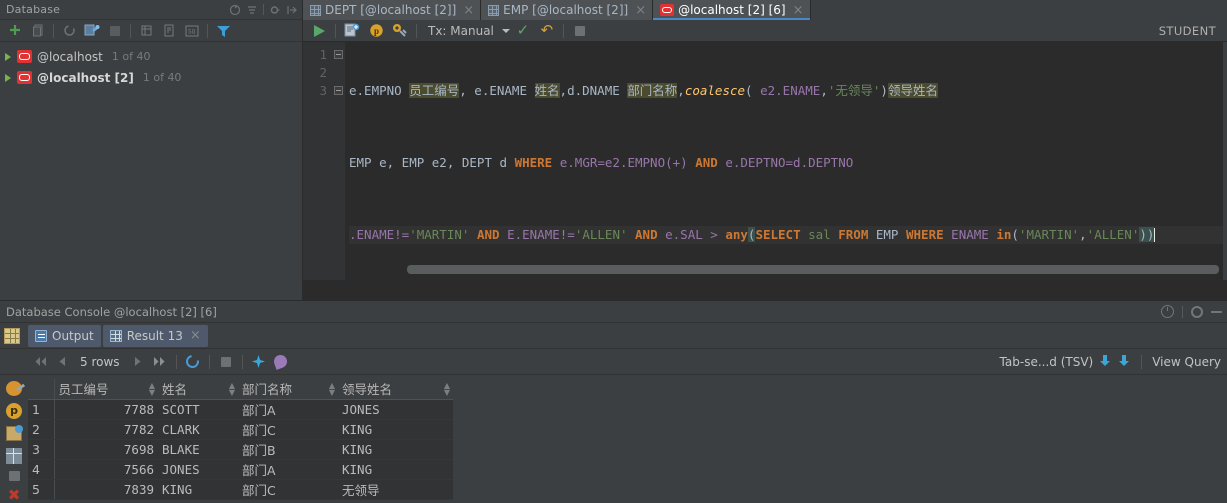 The width and height of the screenshot is (1227, 503). I want to click on cell-empno: 7698, so click(106, 449).